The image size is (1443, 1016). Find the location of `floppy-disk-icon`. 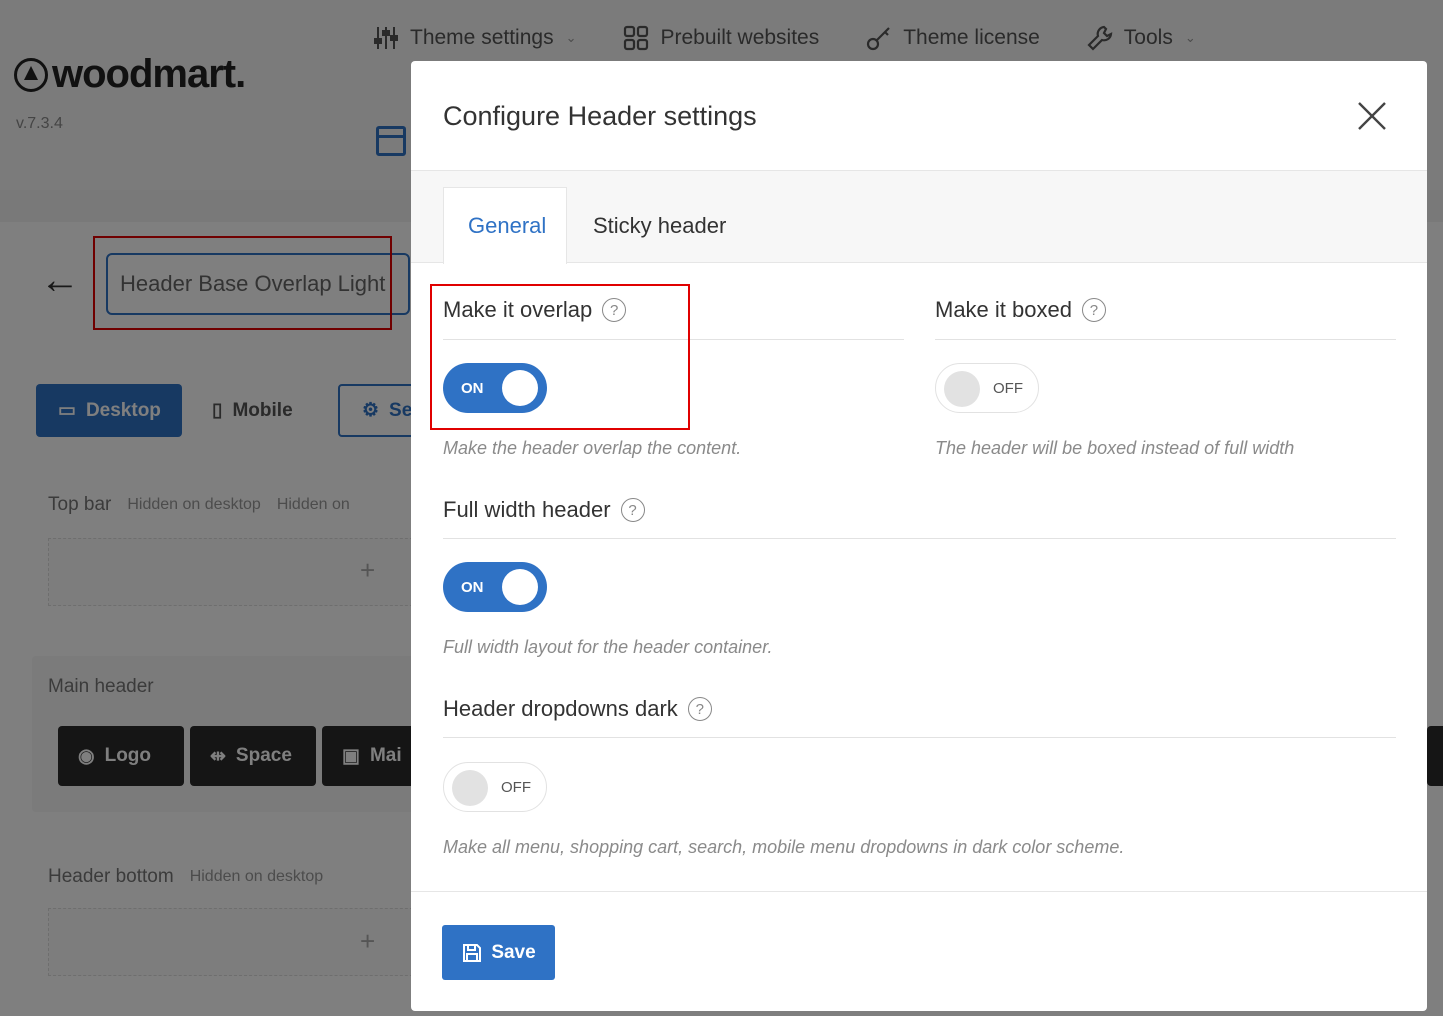

floppy-disk-icon is located at coordinates (472, 952).